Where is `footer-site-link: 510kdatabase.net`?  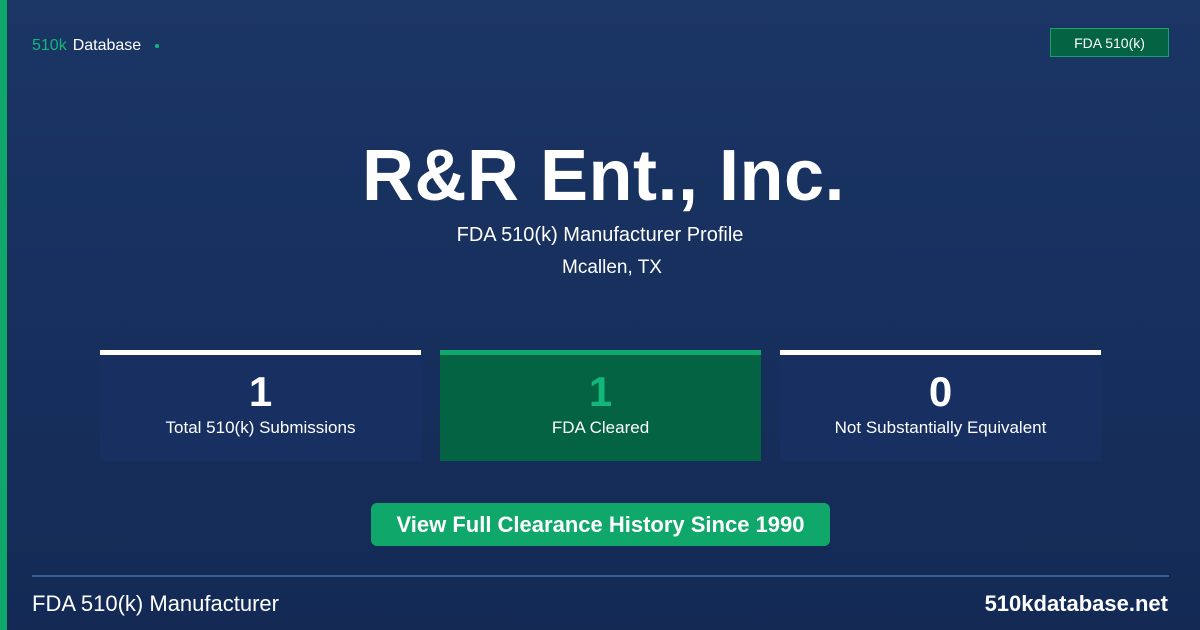 footer-site-link: 510kdatabase.net is located at coordinates (1076, 604).